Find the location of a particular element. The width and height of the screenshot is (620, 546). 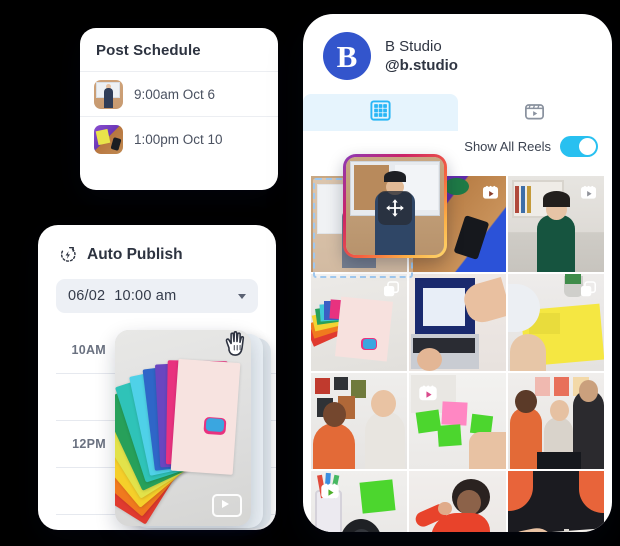

studio-presenter-thumb is located at coordinates (108, 94).